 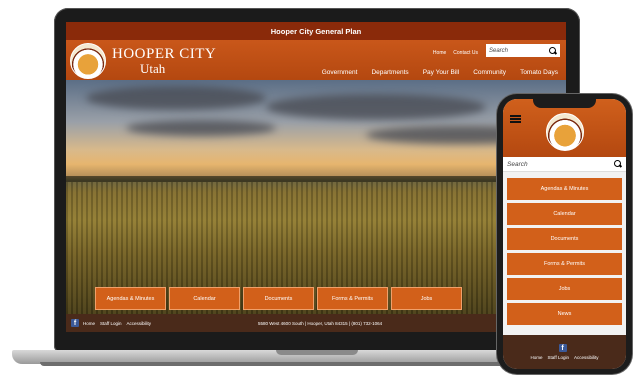 What do you see at coordinates (564, 189) in the screenshot?
I see `phone-link-agendas: Agendas & Minutes` at bounding box center [564, 189].